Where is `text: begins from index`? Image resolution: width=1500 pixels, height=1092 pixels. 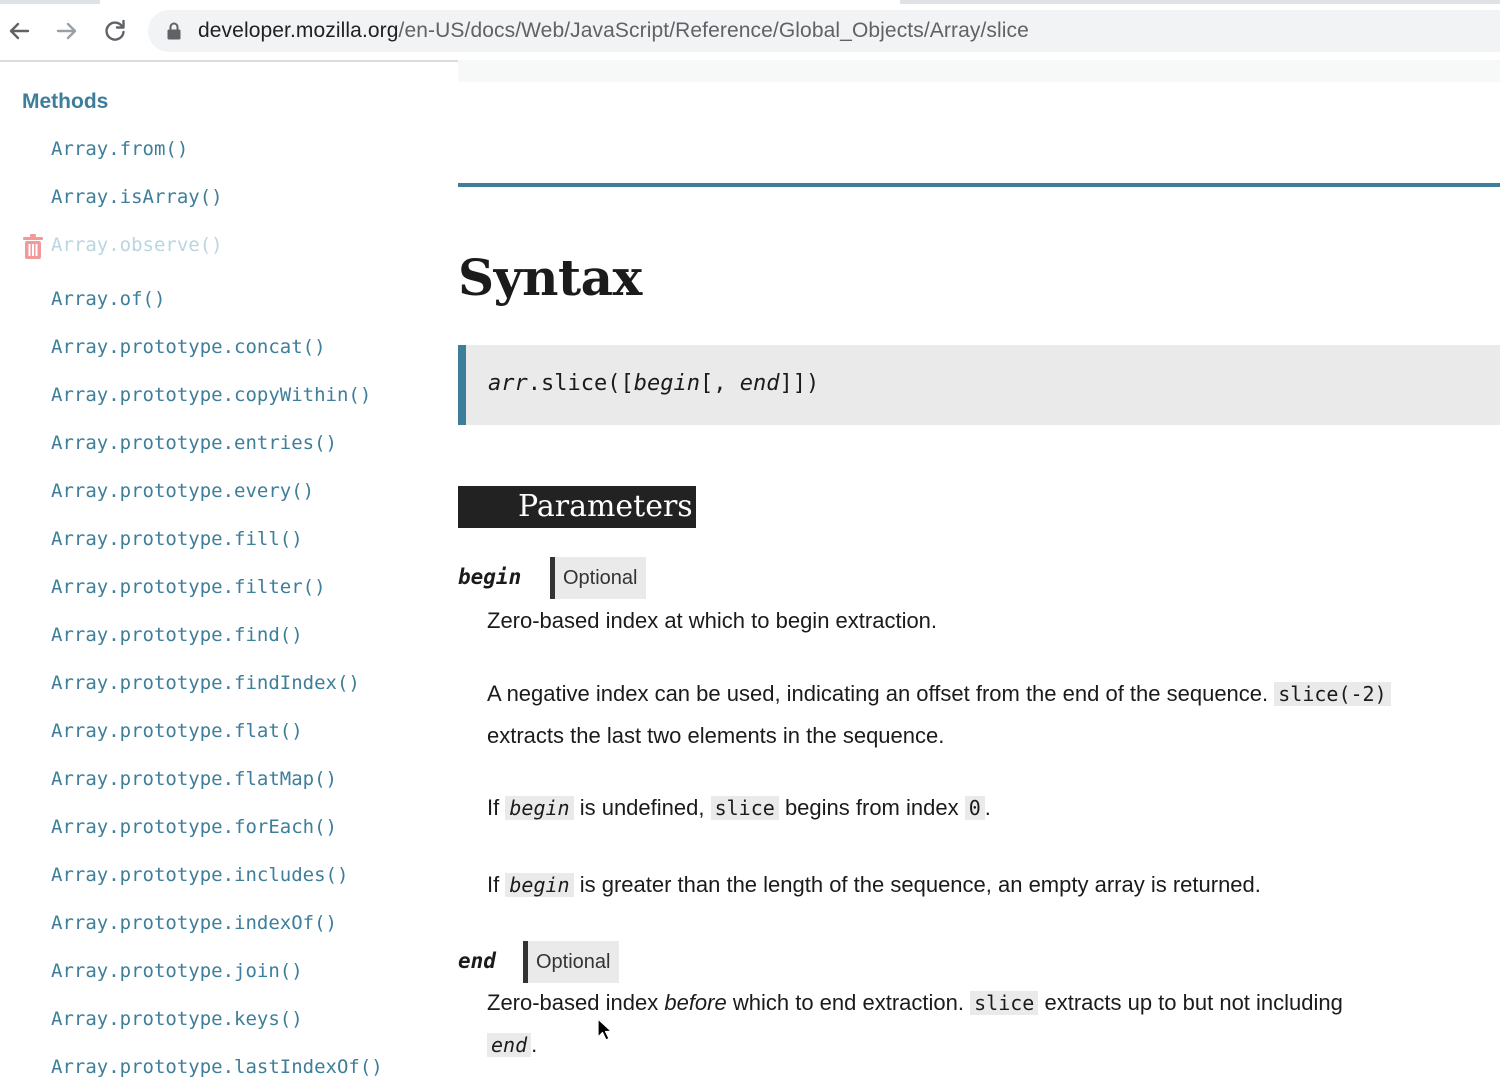 text: begins from index is located at coordinates (871, 807).